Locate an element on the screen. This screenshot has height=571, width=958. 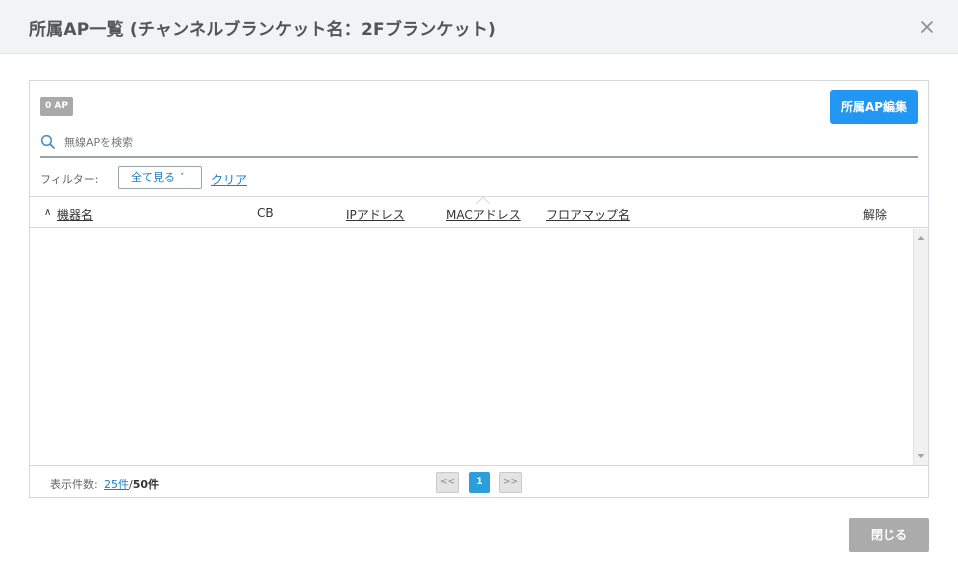
column-mac-address: MACアドレス is located at coordinates (483, 214).